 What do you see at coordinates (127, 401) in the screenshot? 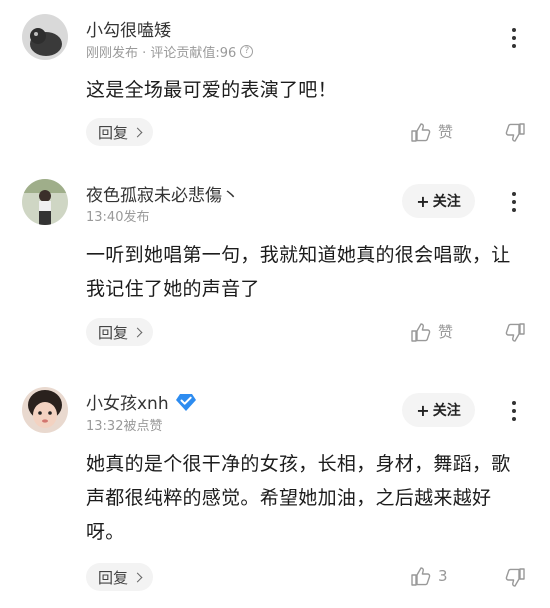
I see `username-text: 小女孩xnh` at bounding box center [127, 401].